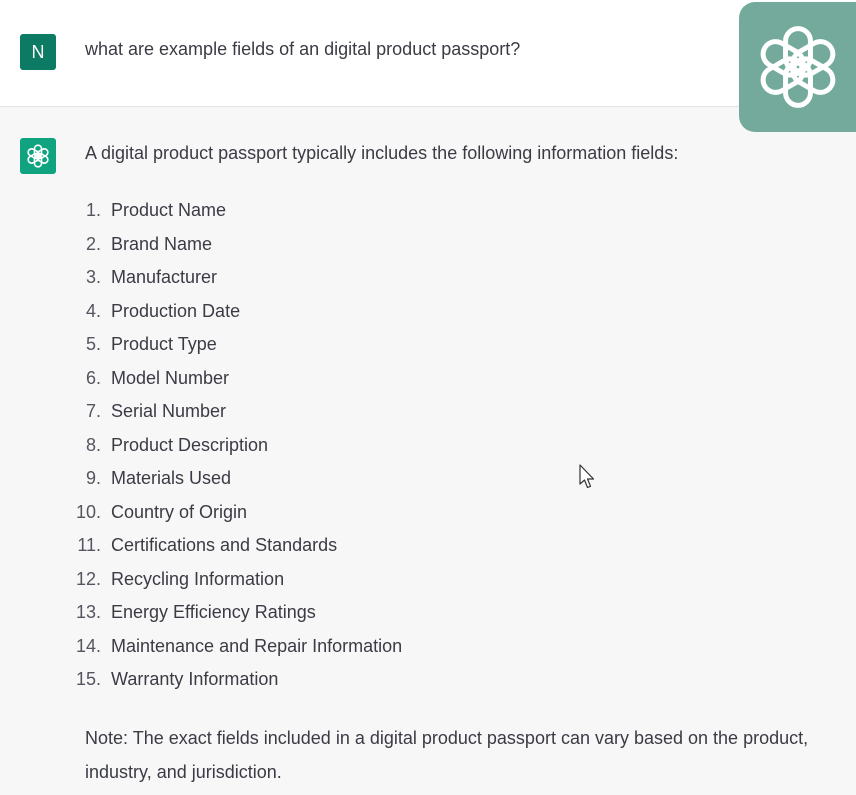  I want to click on mouse-pointer-icon, so click(587, 476).